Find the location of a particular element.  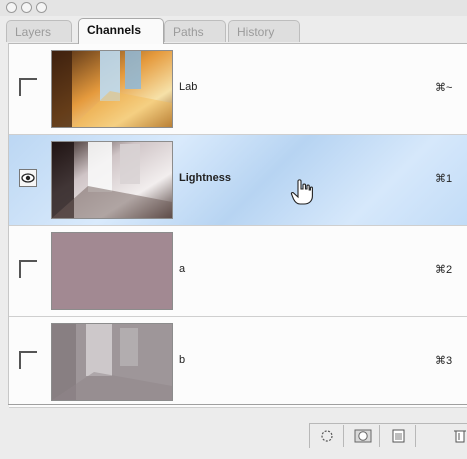

visibility-toggle-on is located at coordinates (28, 178).